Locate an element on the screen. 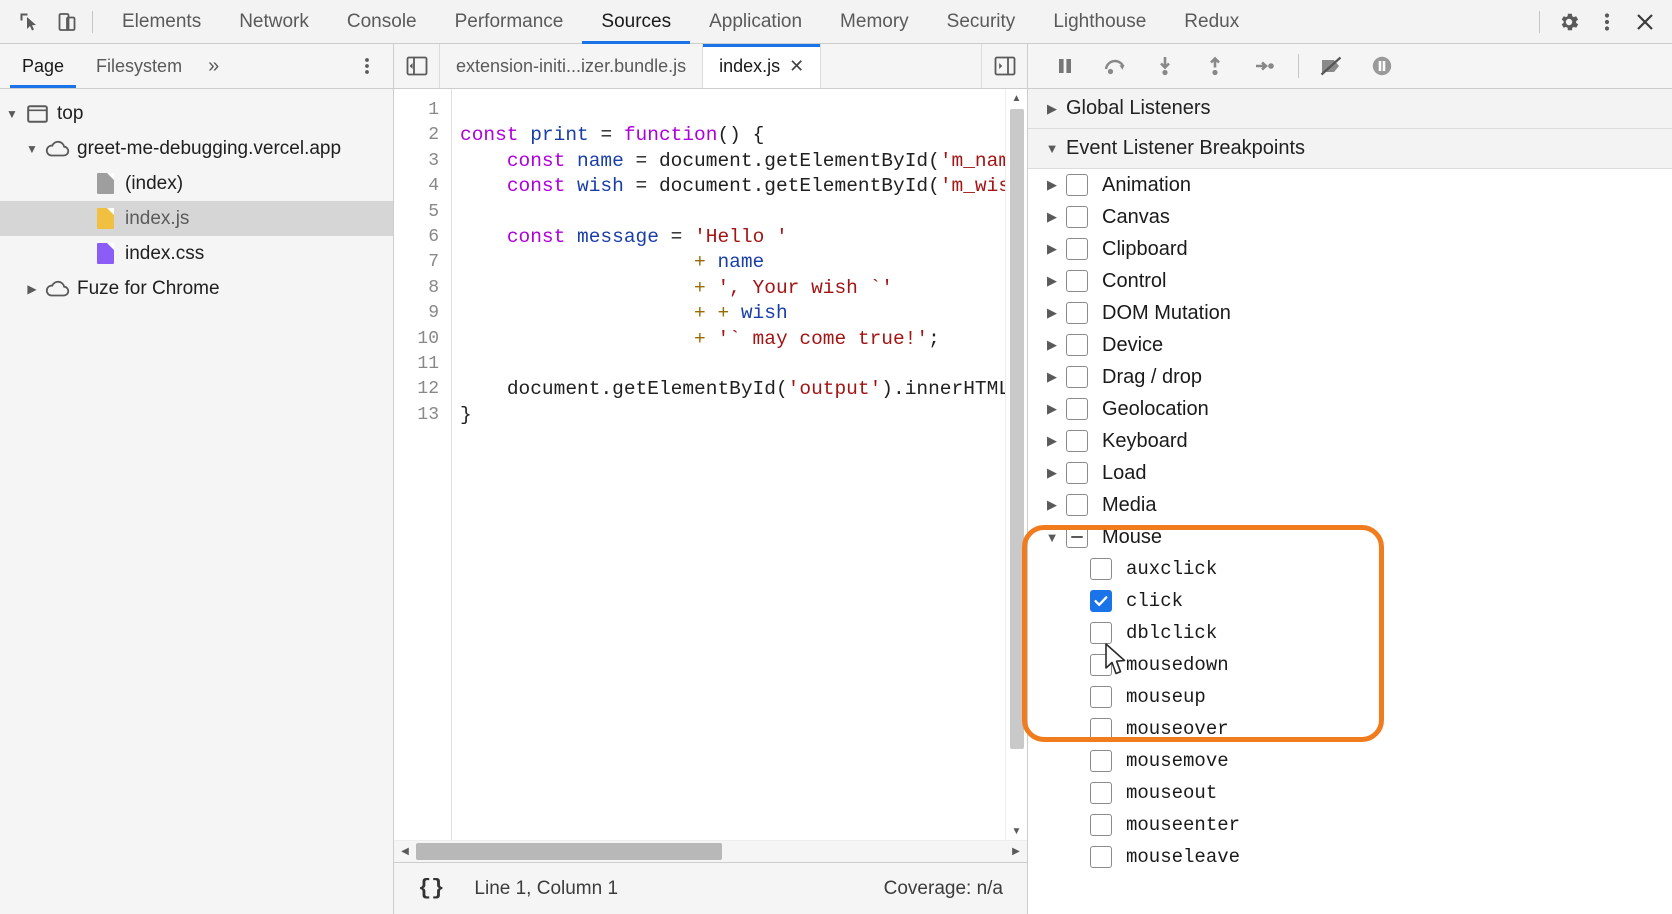  tab-memory: Memory is located at coordinates (874, 22).